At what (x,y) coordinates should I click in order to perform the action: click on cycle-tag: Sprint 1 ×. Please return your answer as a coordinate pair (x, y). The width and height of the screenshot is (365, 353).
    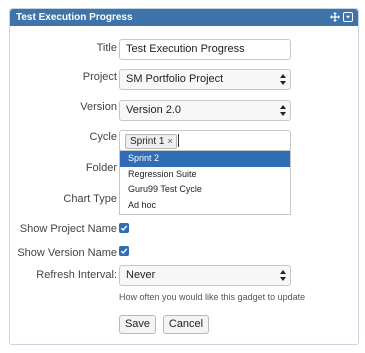
    Looking at the image, I should click on (151, 141).